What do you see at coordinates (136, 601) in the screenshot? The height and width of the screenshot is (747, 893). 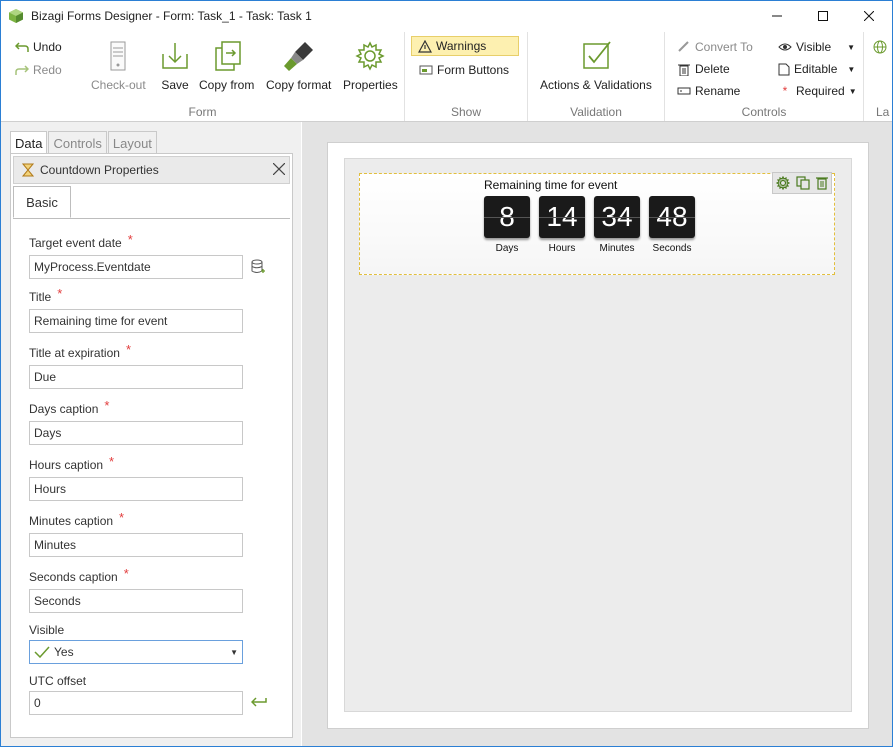 I see `seconds-caption-input: Seconds` at bounding box center [136, 601].